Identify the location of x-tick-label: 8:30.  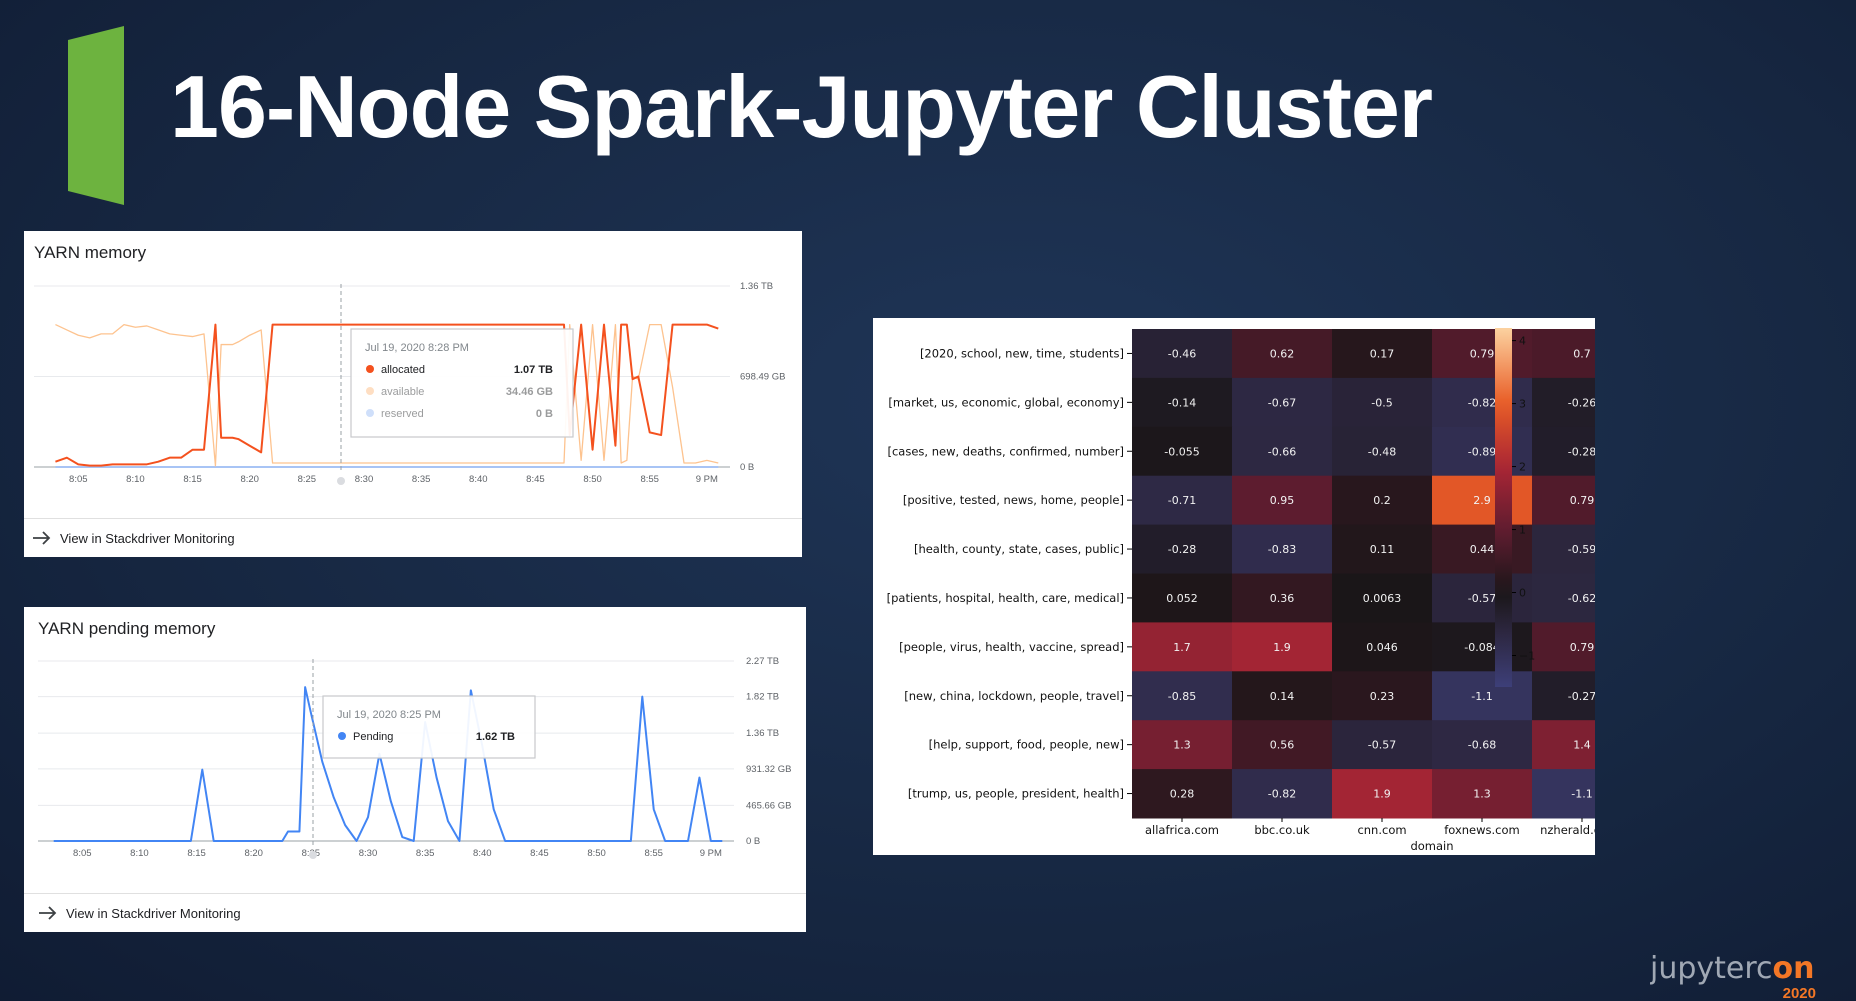
(364, 479).